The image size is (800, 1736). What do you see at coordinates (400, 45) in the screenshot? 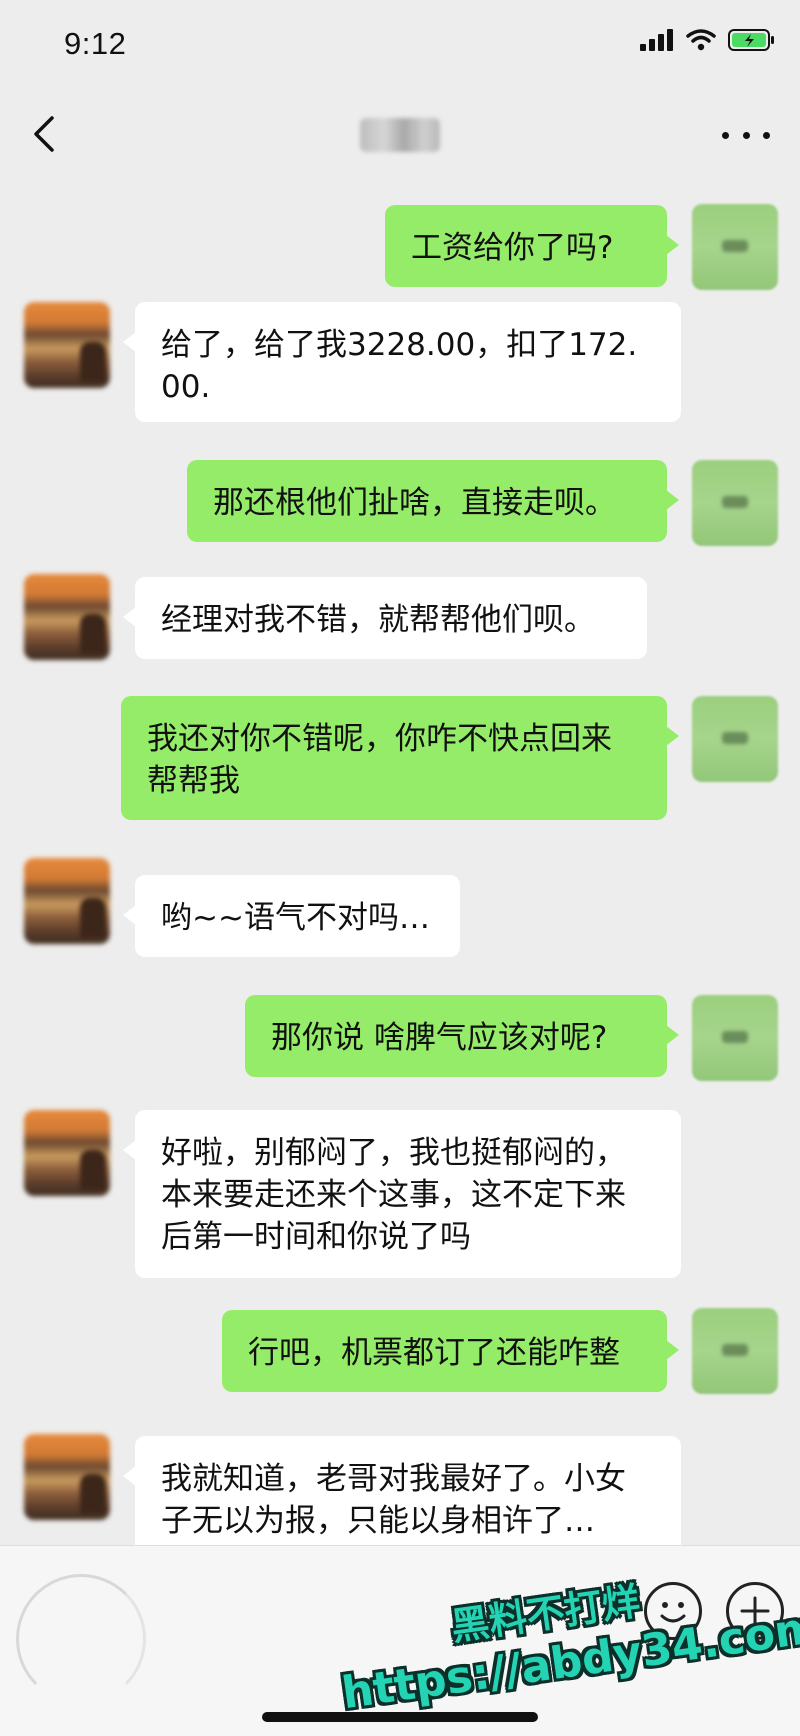
I see `status-bar: 9:12` at bounding box center [400, 45].